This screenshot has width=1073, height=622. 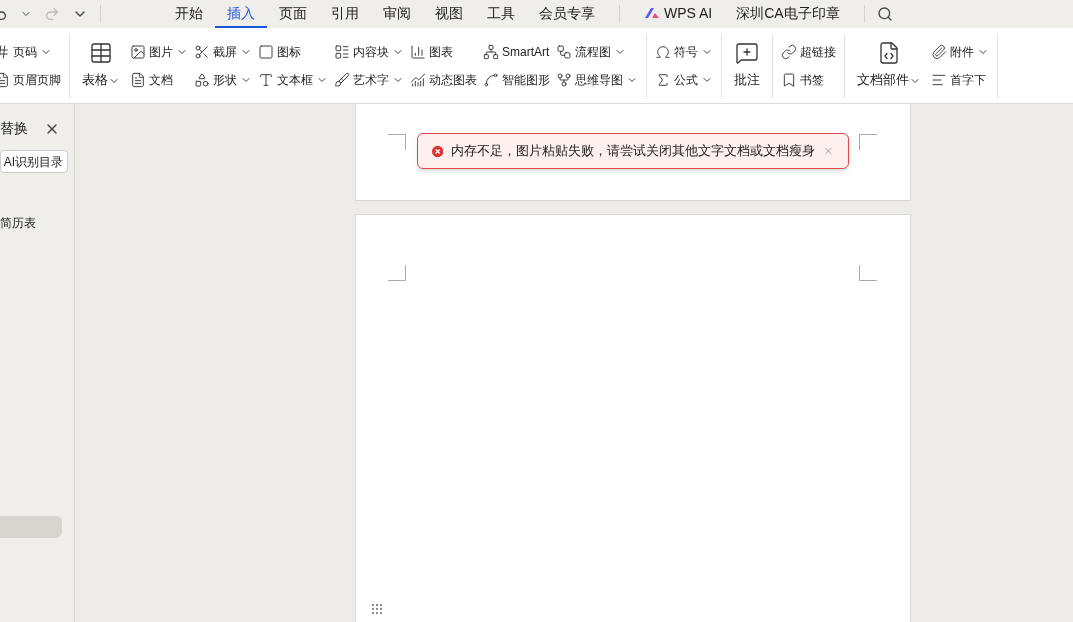 I want to click on ribbon-button: 思维导图, so click(x=597, y=79).